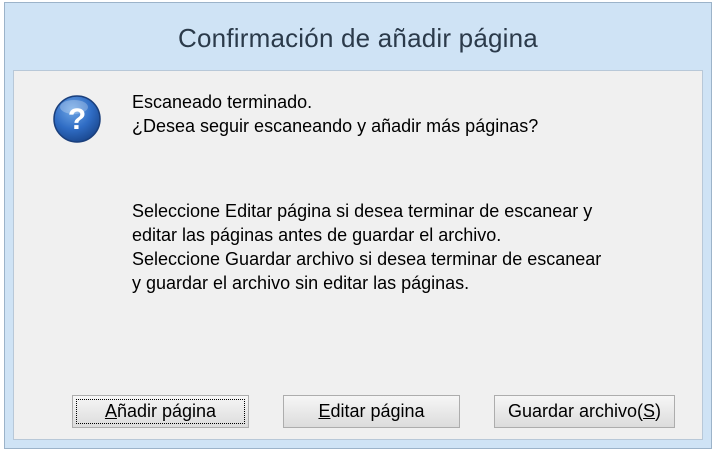 The image size is (722, 457). I want to click on title-bar: Confirmación de añadir página, so click(358, 36).